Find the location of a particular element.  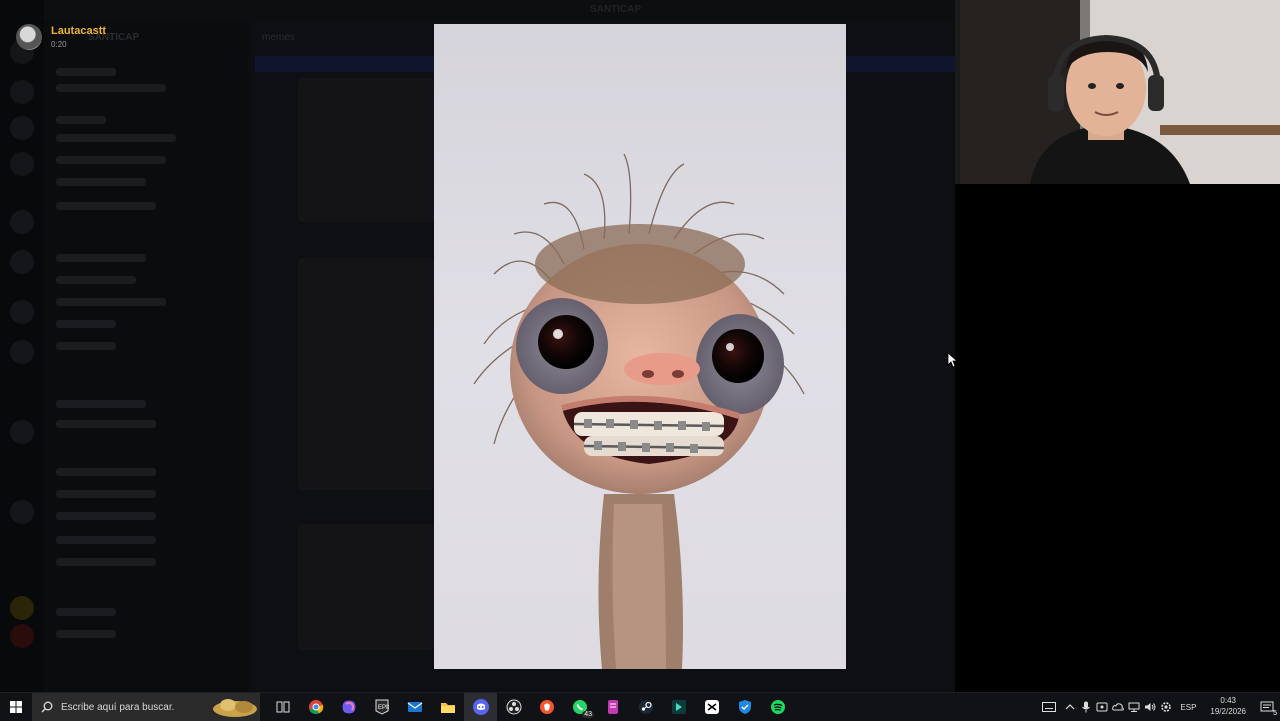

language-indicator: ESP is located at coordinates (1188, 707).